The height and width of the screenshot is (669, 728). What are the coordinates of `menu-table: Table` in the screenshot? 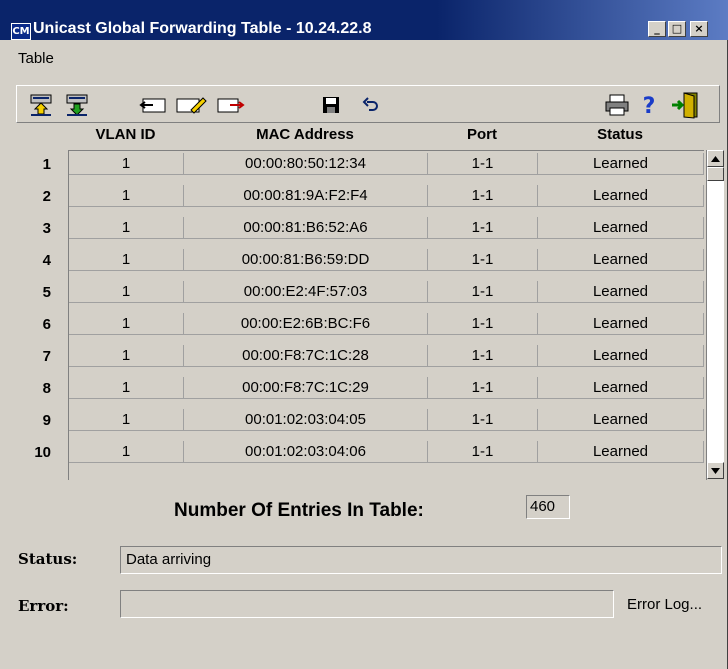 It's located at (36, 58).